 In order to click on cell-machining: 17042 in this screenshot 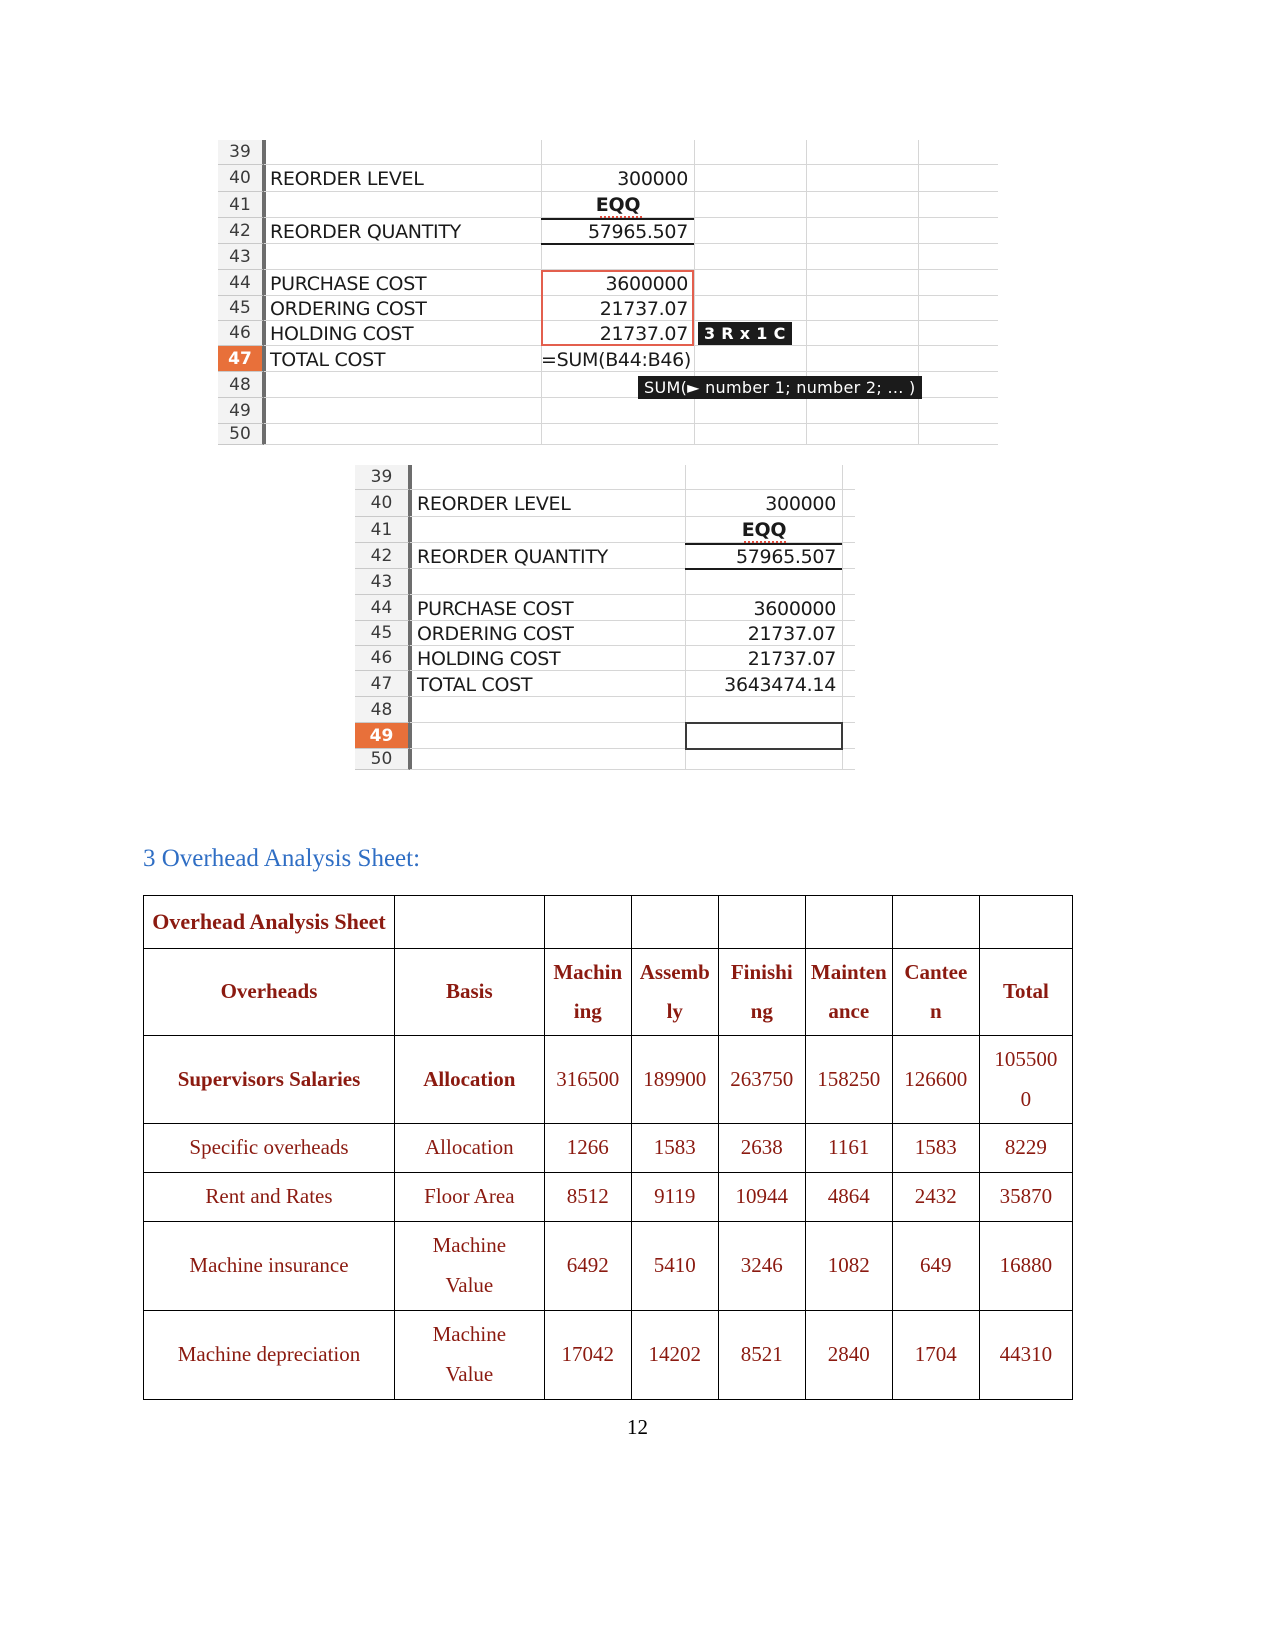, I will do `click(587, 1355)`.